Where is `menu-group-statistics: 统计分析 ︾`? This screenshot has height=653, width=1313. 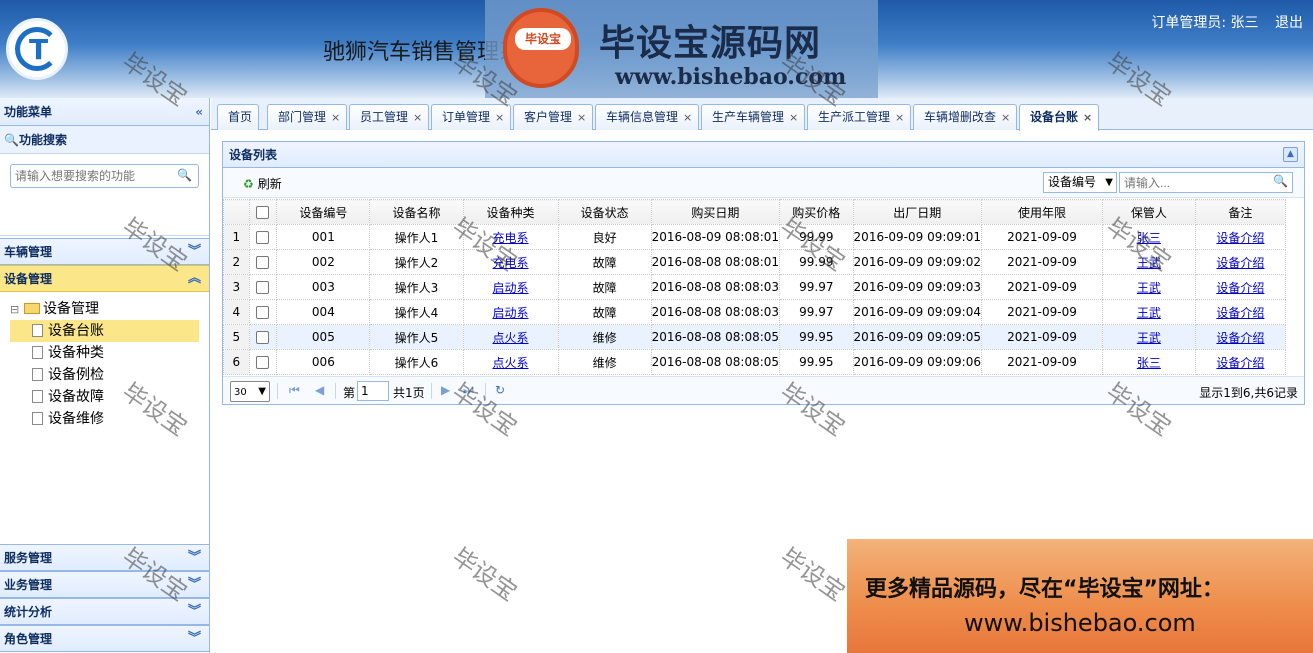 menu-group-statistics: 统计分析 ︾ is located at coordinates (104, 611).